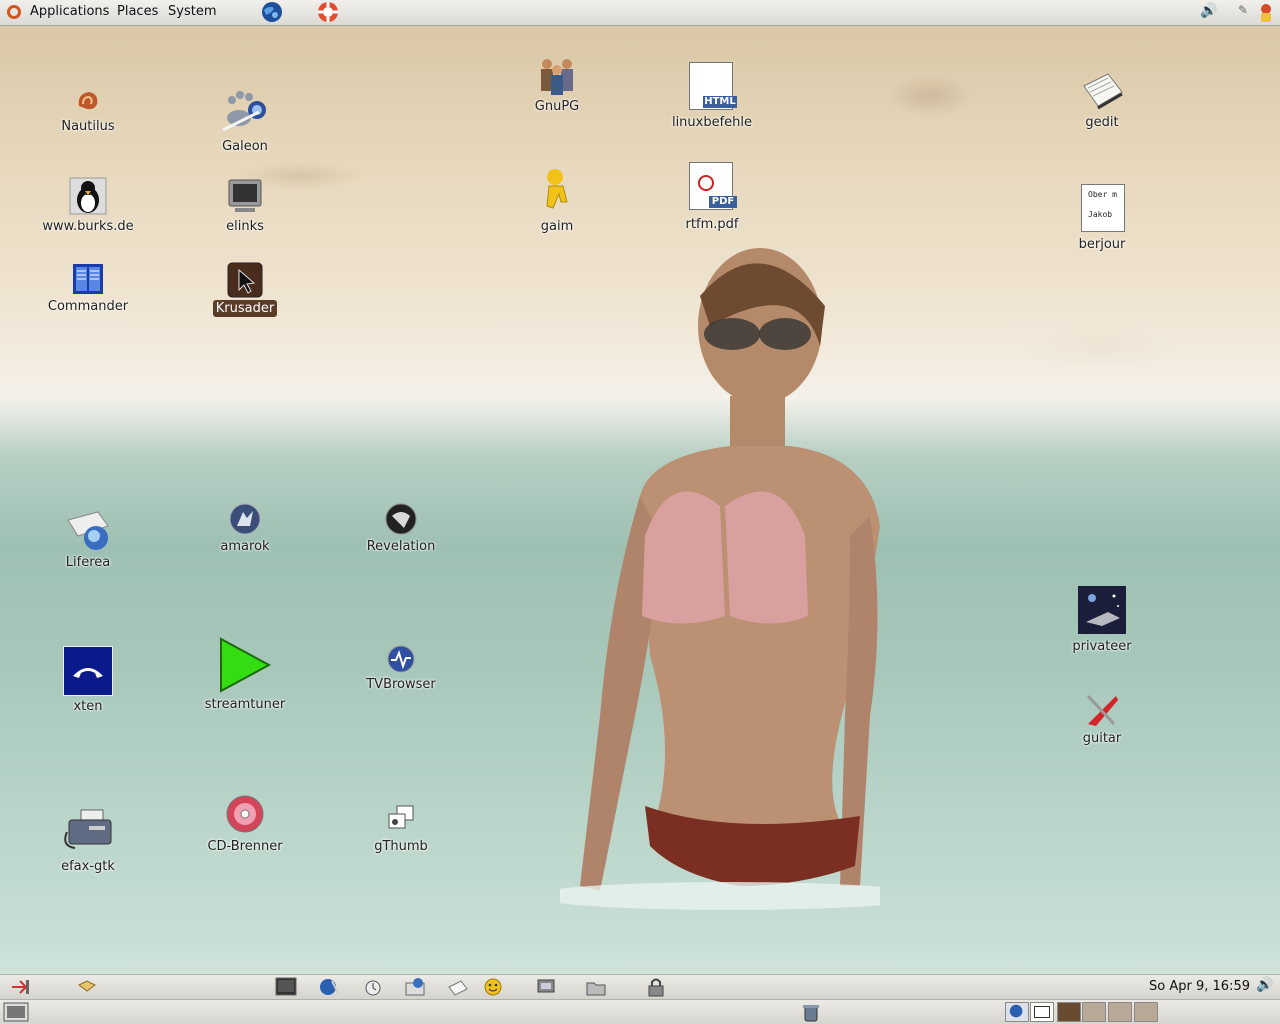 This screenshot has width=1280, height=1024. I want to click on fax-machine-icon, so click(88, 829).